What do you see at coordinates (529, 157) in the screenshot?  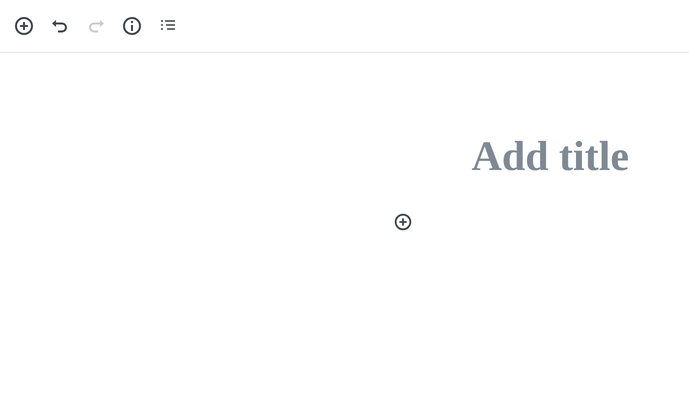 I see `title-field: Add title` at bounding box center [529, 157].